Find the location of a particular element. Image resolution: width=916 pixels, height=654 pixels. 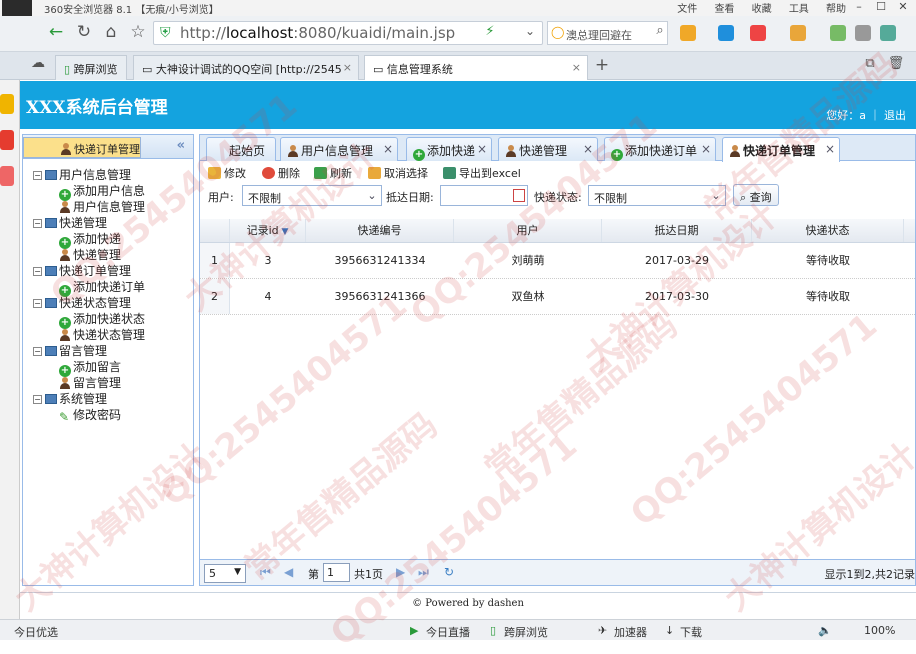

menu-file: 文件 is located at coordinates (687, 9).